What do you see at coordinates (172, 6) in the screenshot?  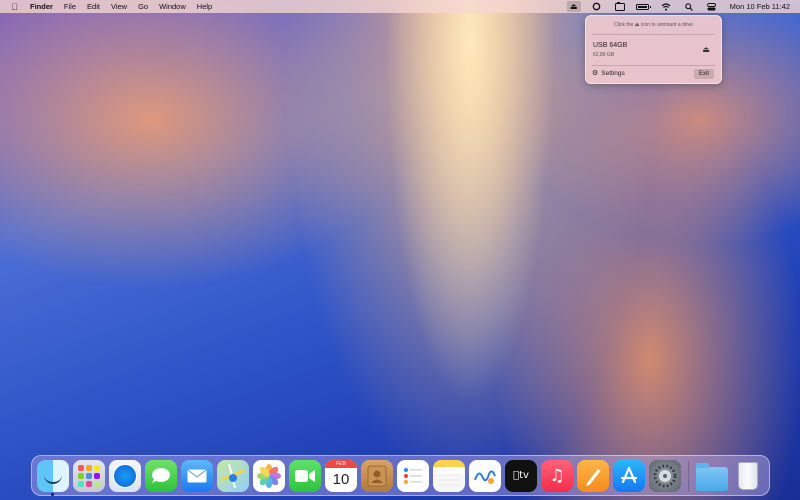 I see `menu-window: Window` at bounding box center [172, 6].